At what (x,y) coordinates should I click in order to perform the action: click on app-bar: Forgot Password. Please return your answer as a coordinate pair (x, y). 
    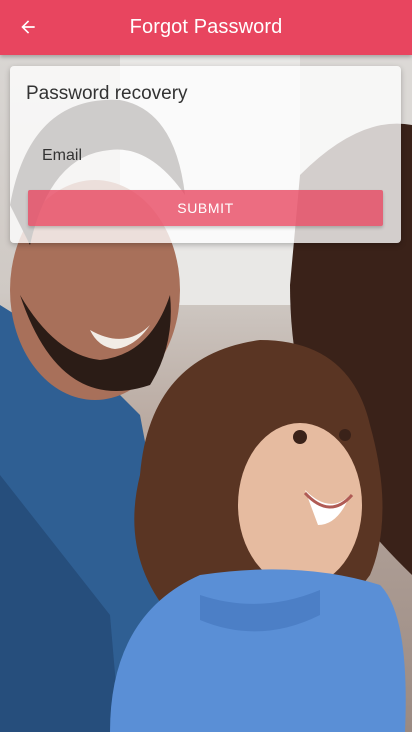
    Looking at the image, I should click on (206, 27).